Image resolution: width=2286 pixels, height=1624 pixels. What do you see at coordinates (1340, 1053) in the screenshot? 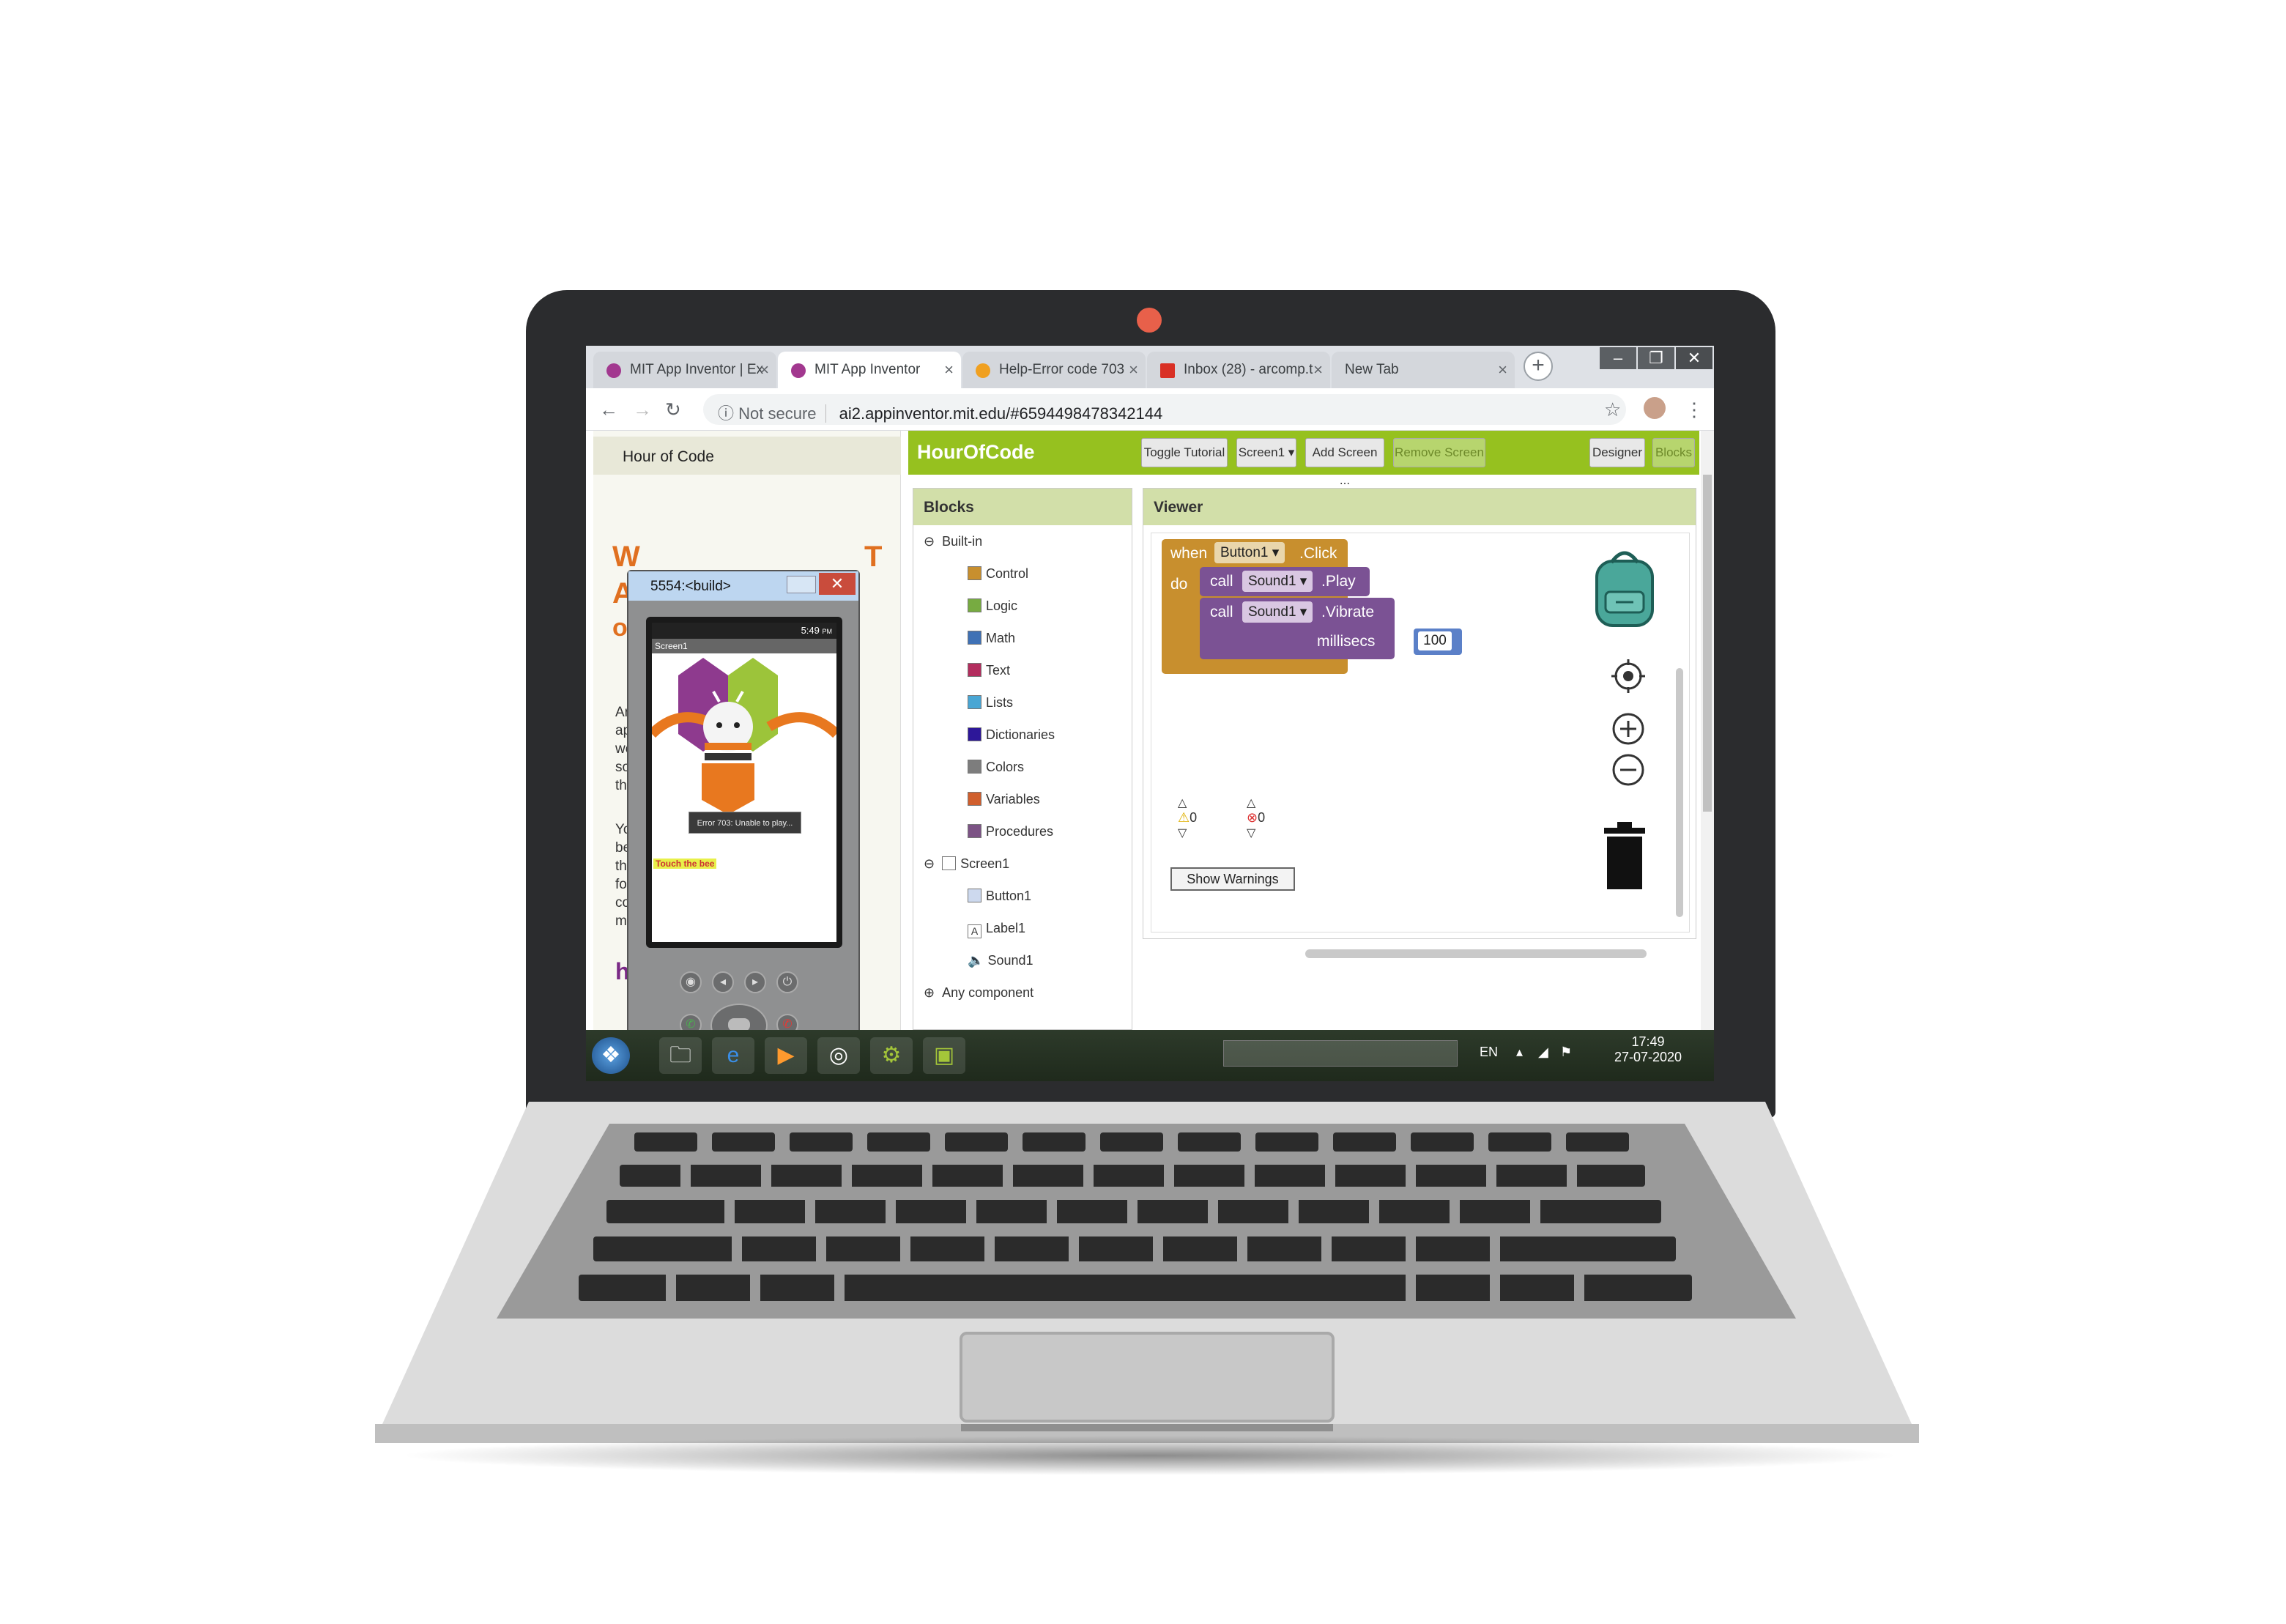
I see `language-bar` at bounding box center [1340, 1053].